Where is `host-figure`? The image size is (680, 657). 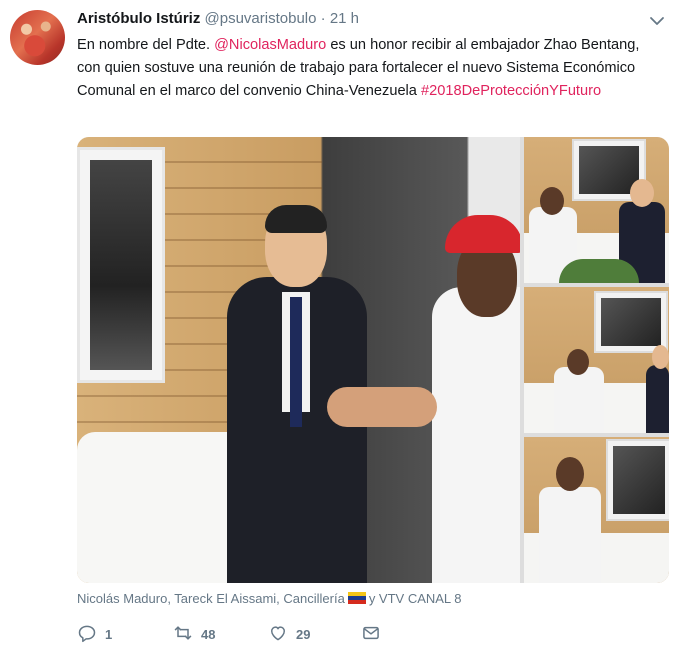 host-figure is located at coordinates (476, 435).